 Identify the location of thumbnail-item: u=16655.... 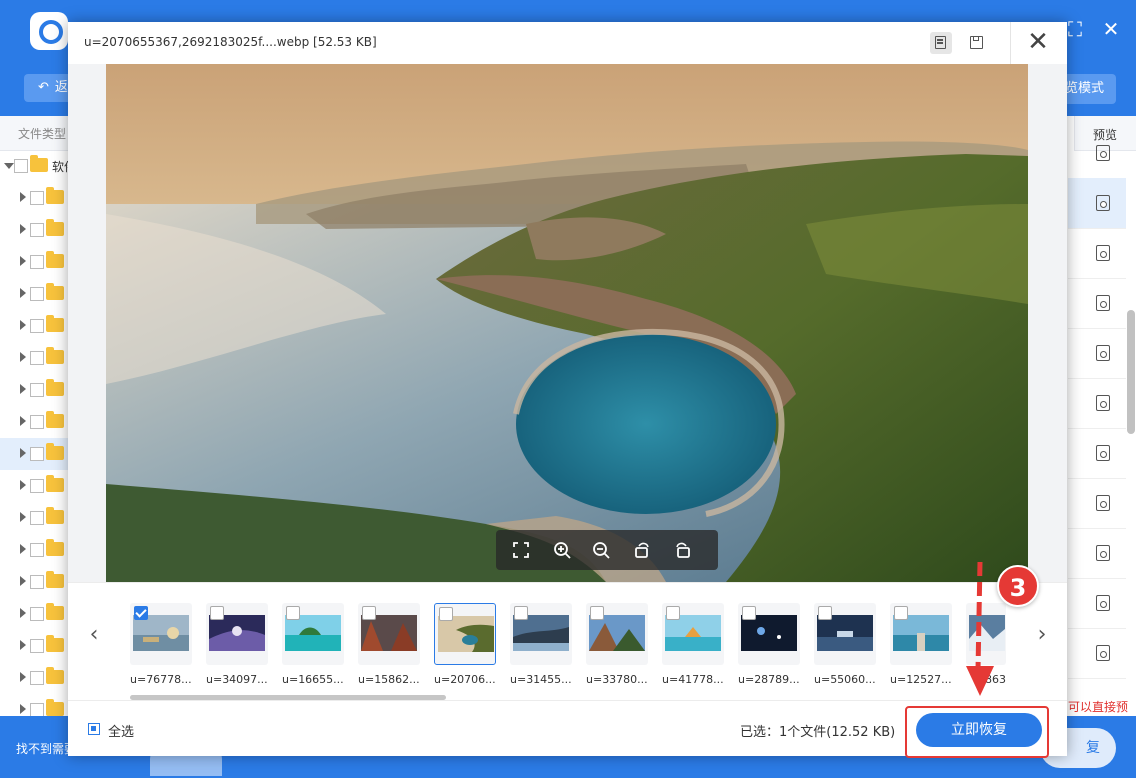
(313, 644).